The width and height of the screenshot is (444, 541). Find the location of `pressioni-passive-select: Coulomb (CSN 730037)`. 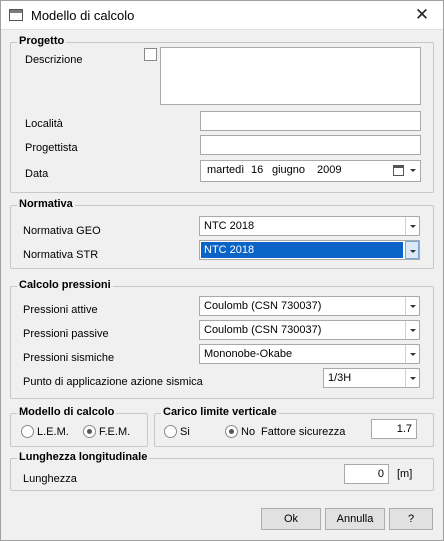

pressioni-passive-select: Coulomb (CSN 730037) is located at coordinates (309, 330).